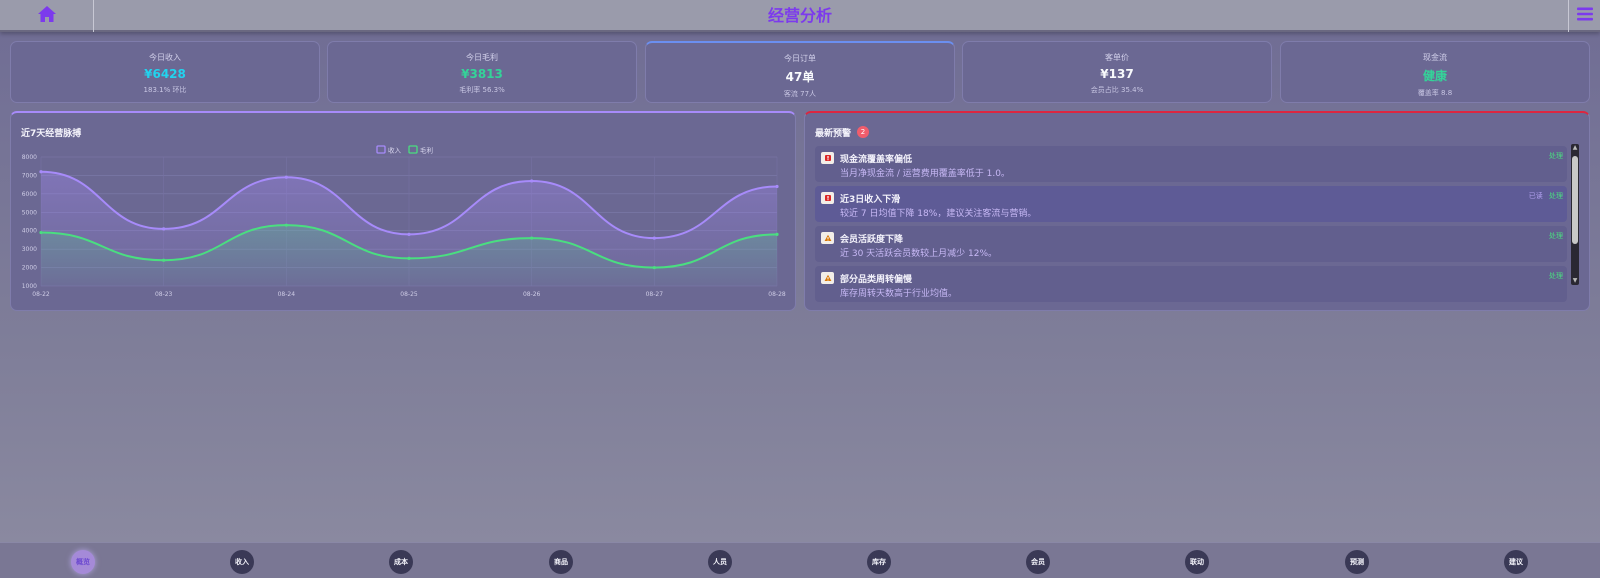 The width and height of the screenshot is (1600, 578). I want to click on menu-button, so click(1584, 16).